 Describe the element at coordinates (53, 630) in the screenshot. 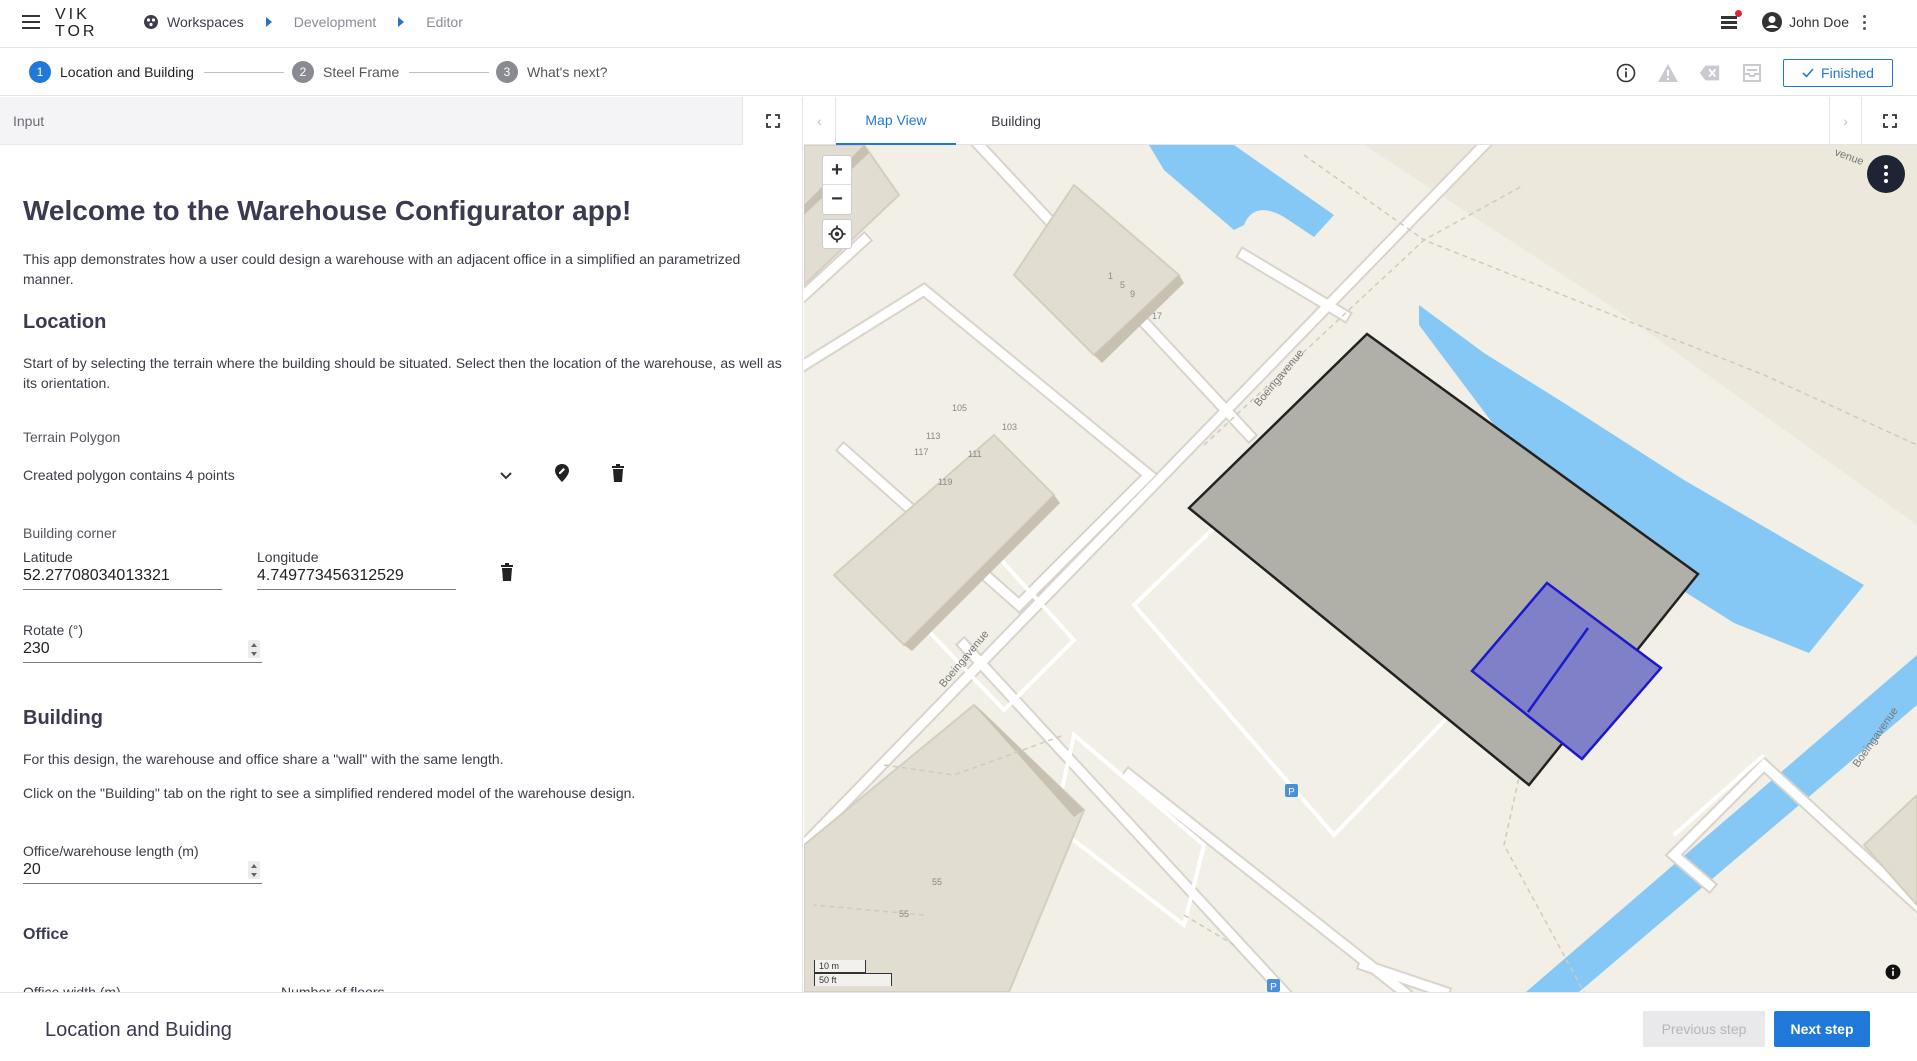

I see `rotate-label: Rotate (°)` at that location.